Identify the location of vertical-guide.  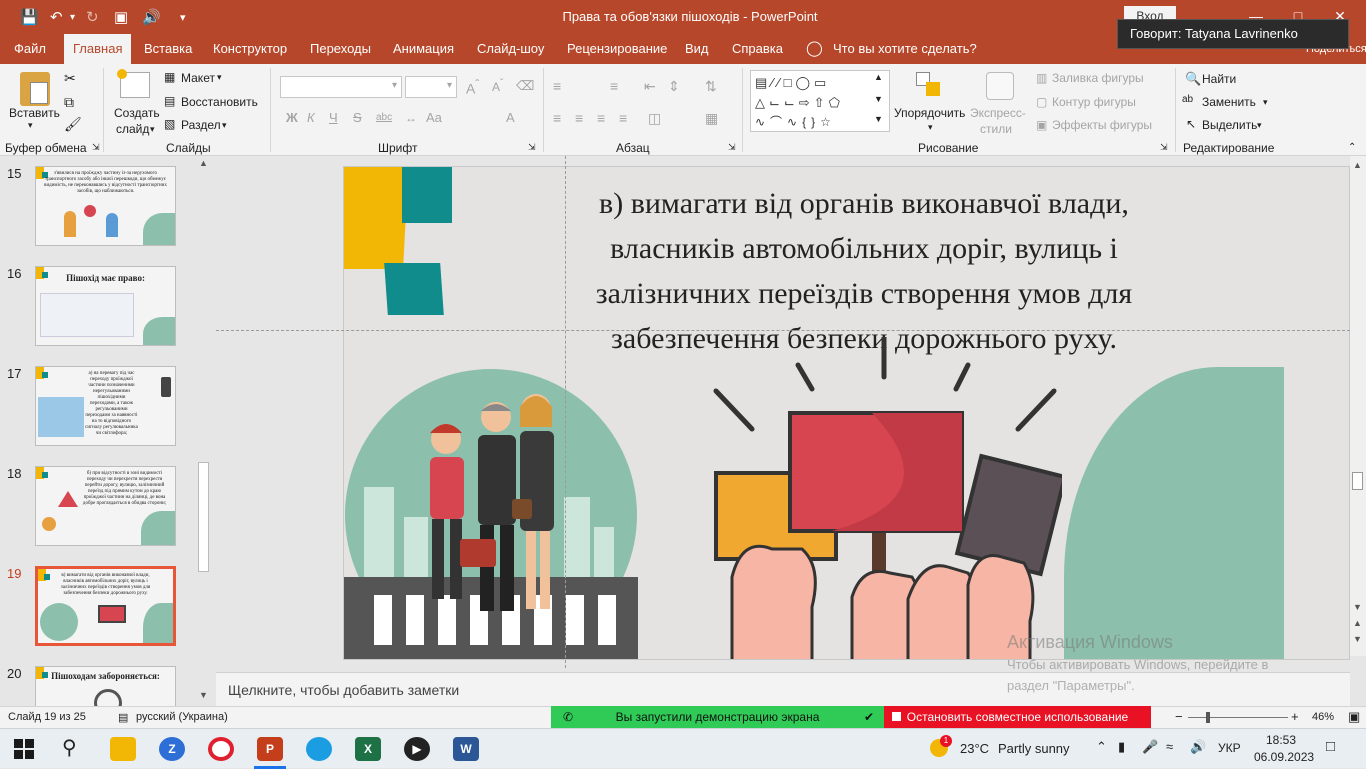
(565, 412).